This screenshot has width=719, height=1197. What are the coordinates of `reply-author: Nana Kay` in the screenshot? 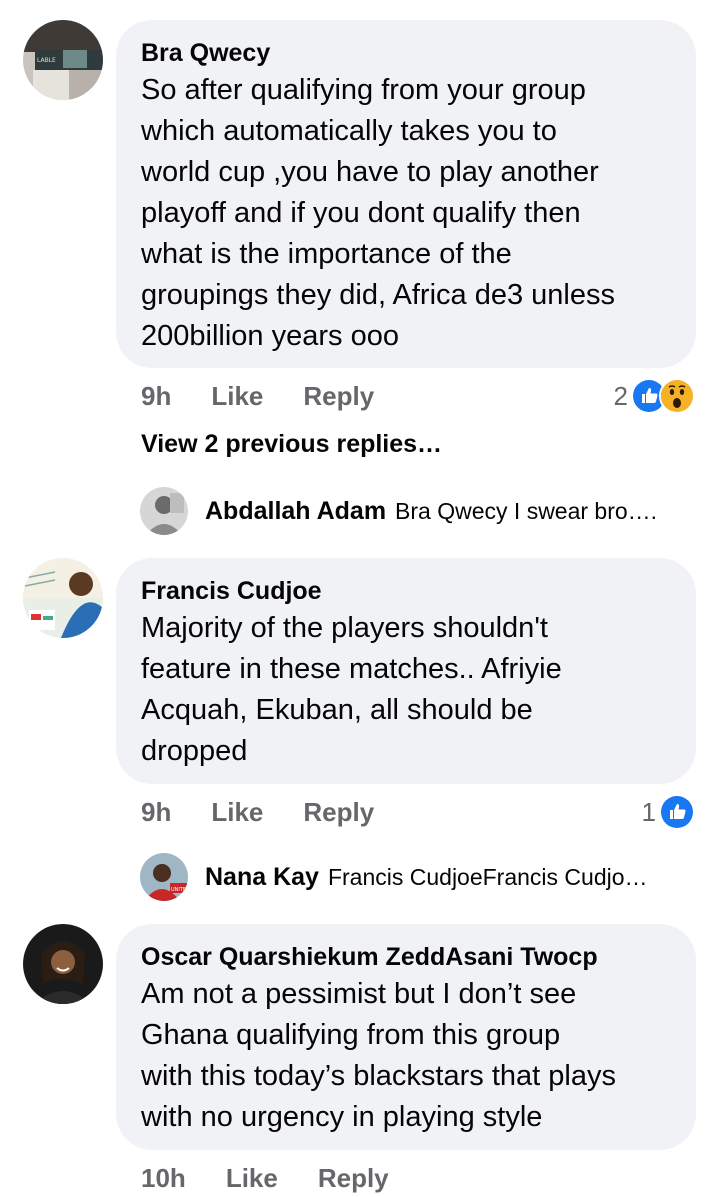 It's located at (262, 877).